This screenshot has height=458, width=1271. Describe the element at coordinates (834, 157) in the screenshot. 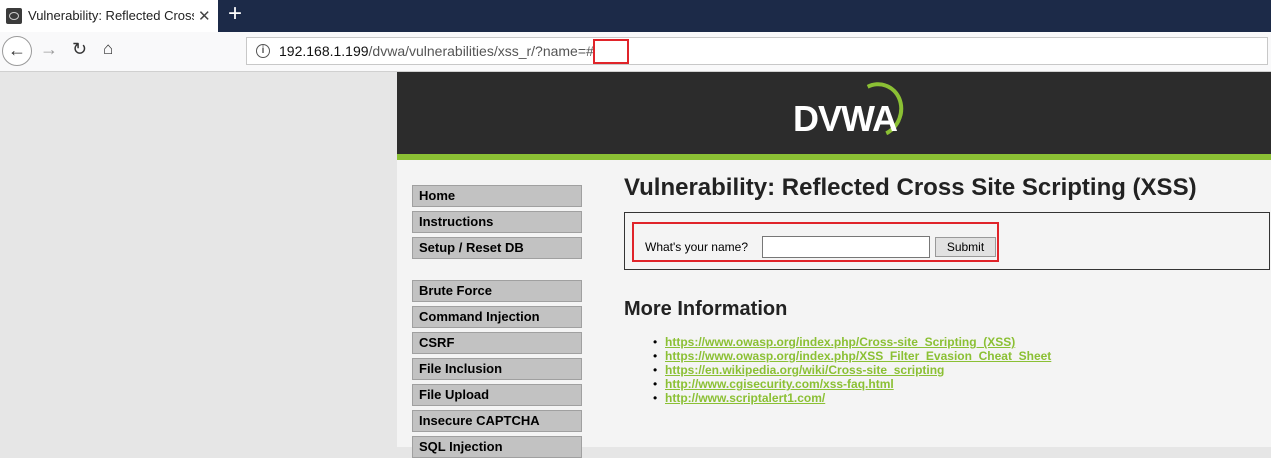

I see `header-stripe` at that location.